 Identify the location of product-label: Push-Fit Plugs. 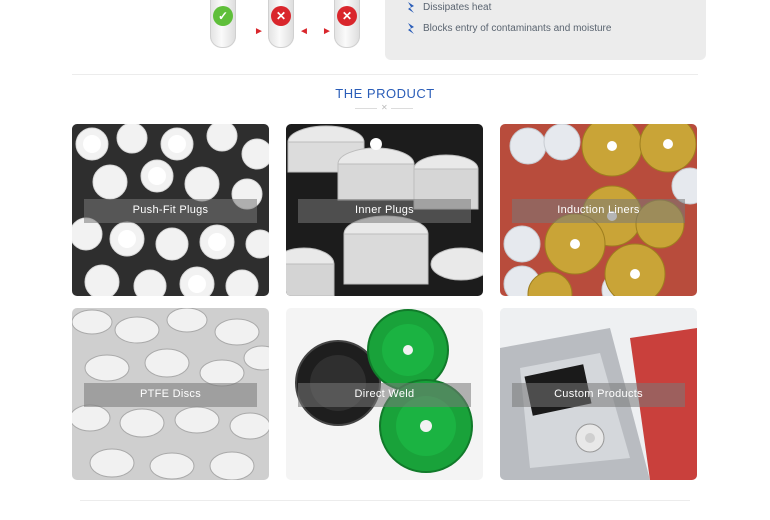
(170, 210).